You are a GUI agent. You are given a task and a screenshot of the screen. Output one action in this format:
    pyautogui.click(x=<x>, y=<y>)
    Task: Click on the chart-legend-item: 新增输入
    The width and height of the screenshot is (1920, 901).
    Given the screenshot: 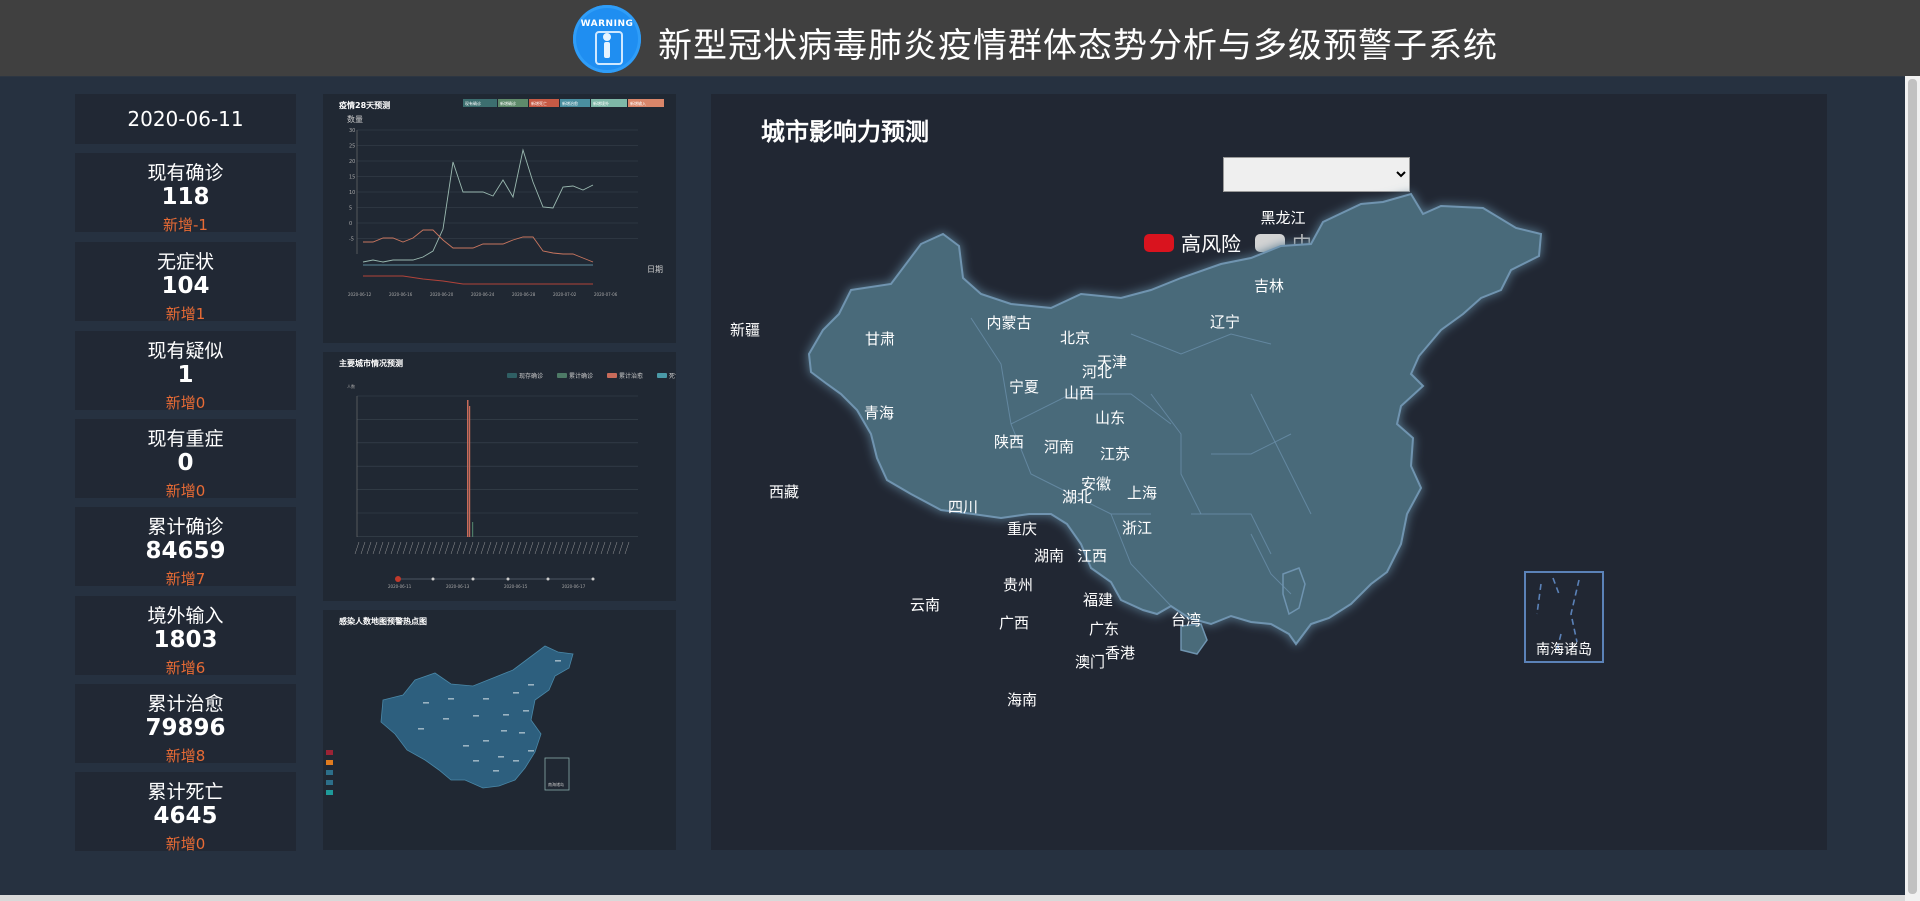 What is the action you would take?
    pyautogui.click(x=646, y=103)
    